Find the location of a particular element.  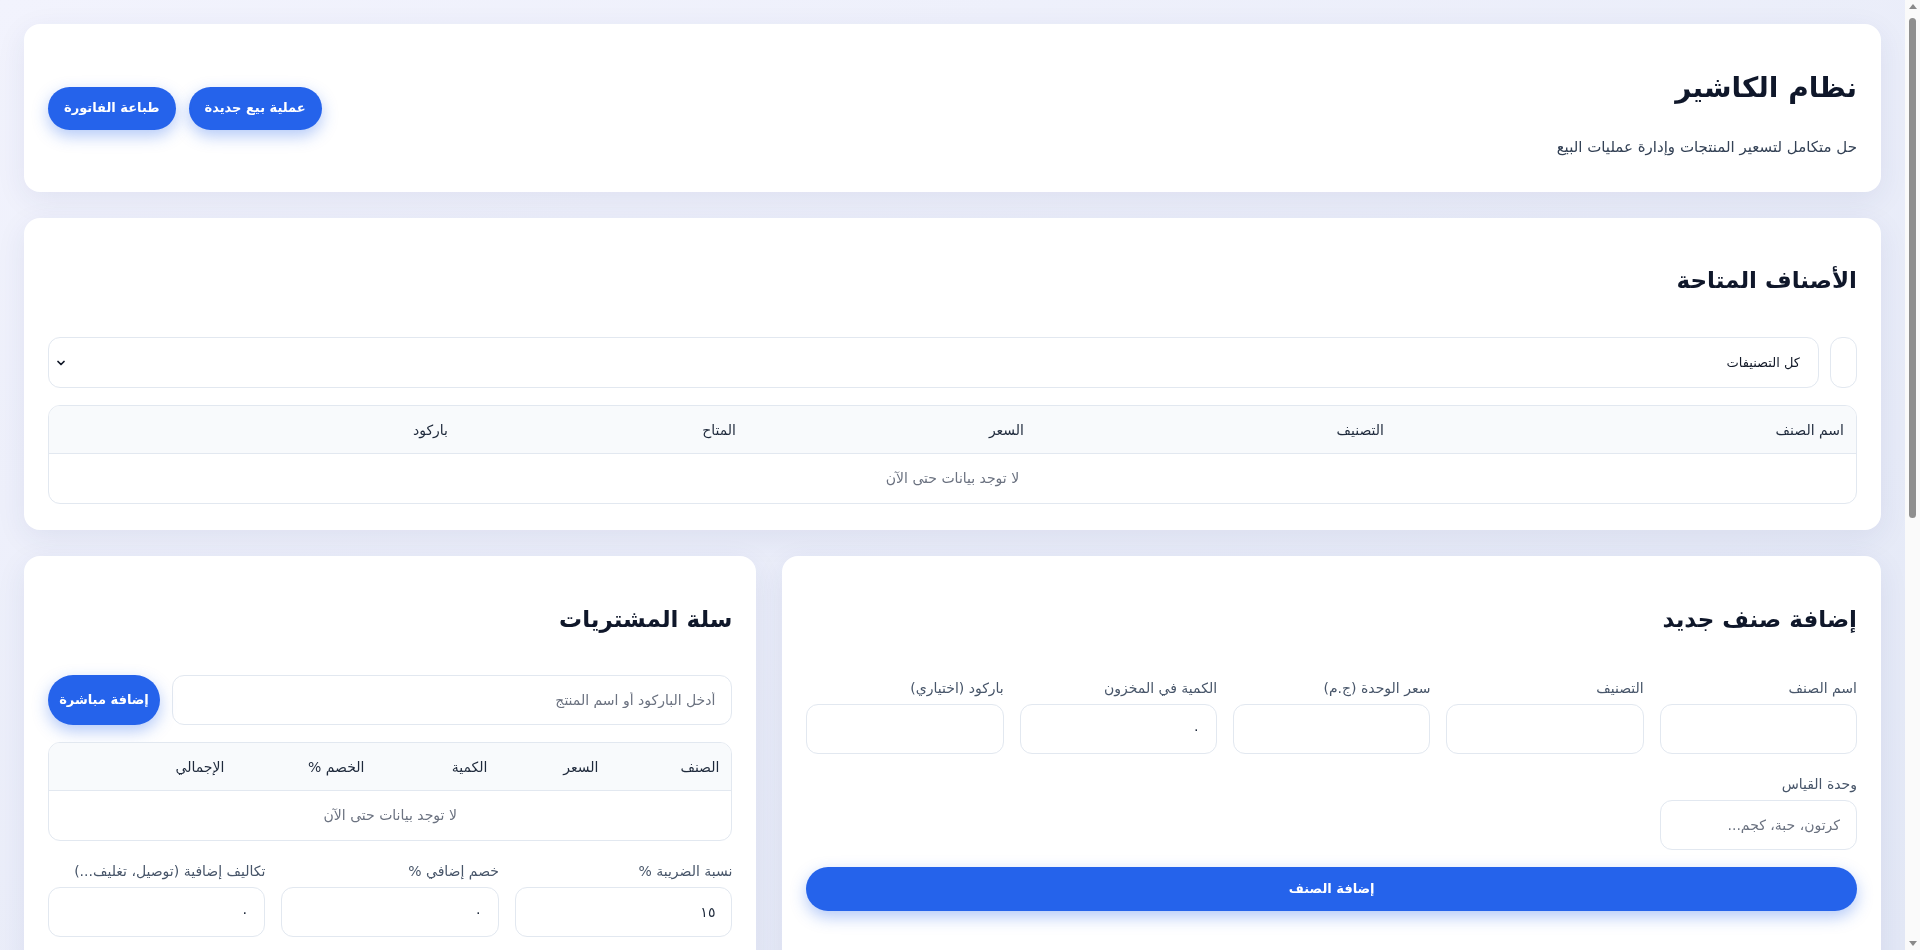

section-title: الأصناف المتاحة is located at coordinates (1766, 280).